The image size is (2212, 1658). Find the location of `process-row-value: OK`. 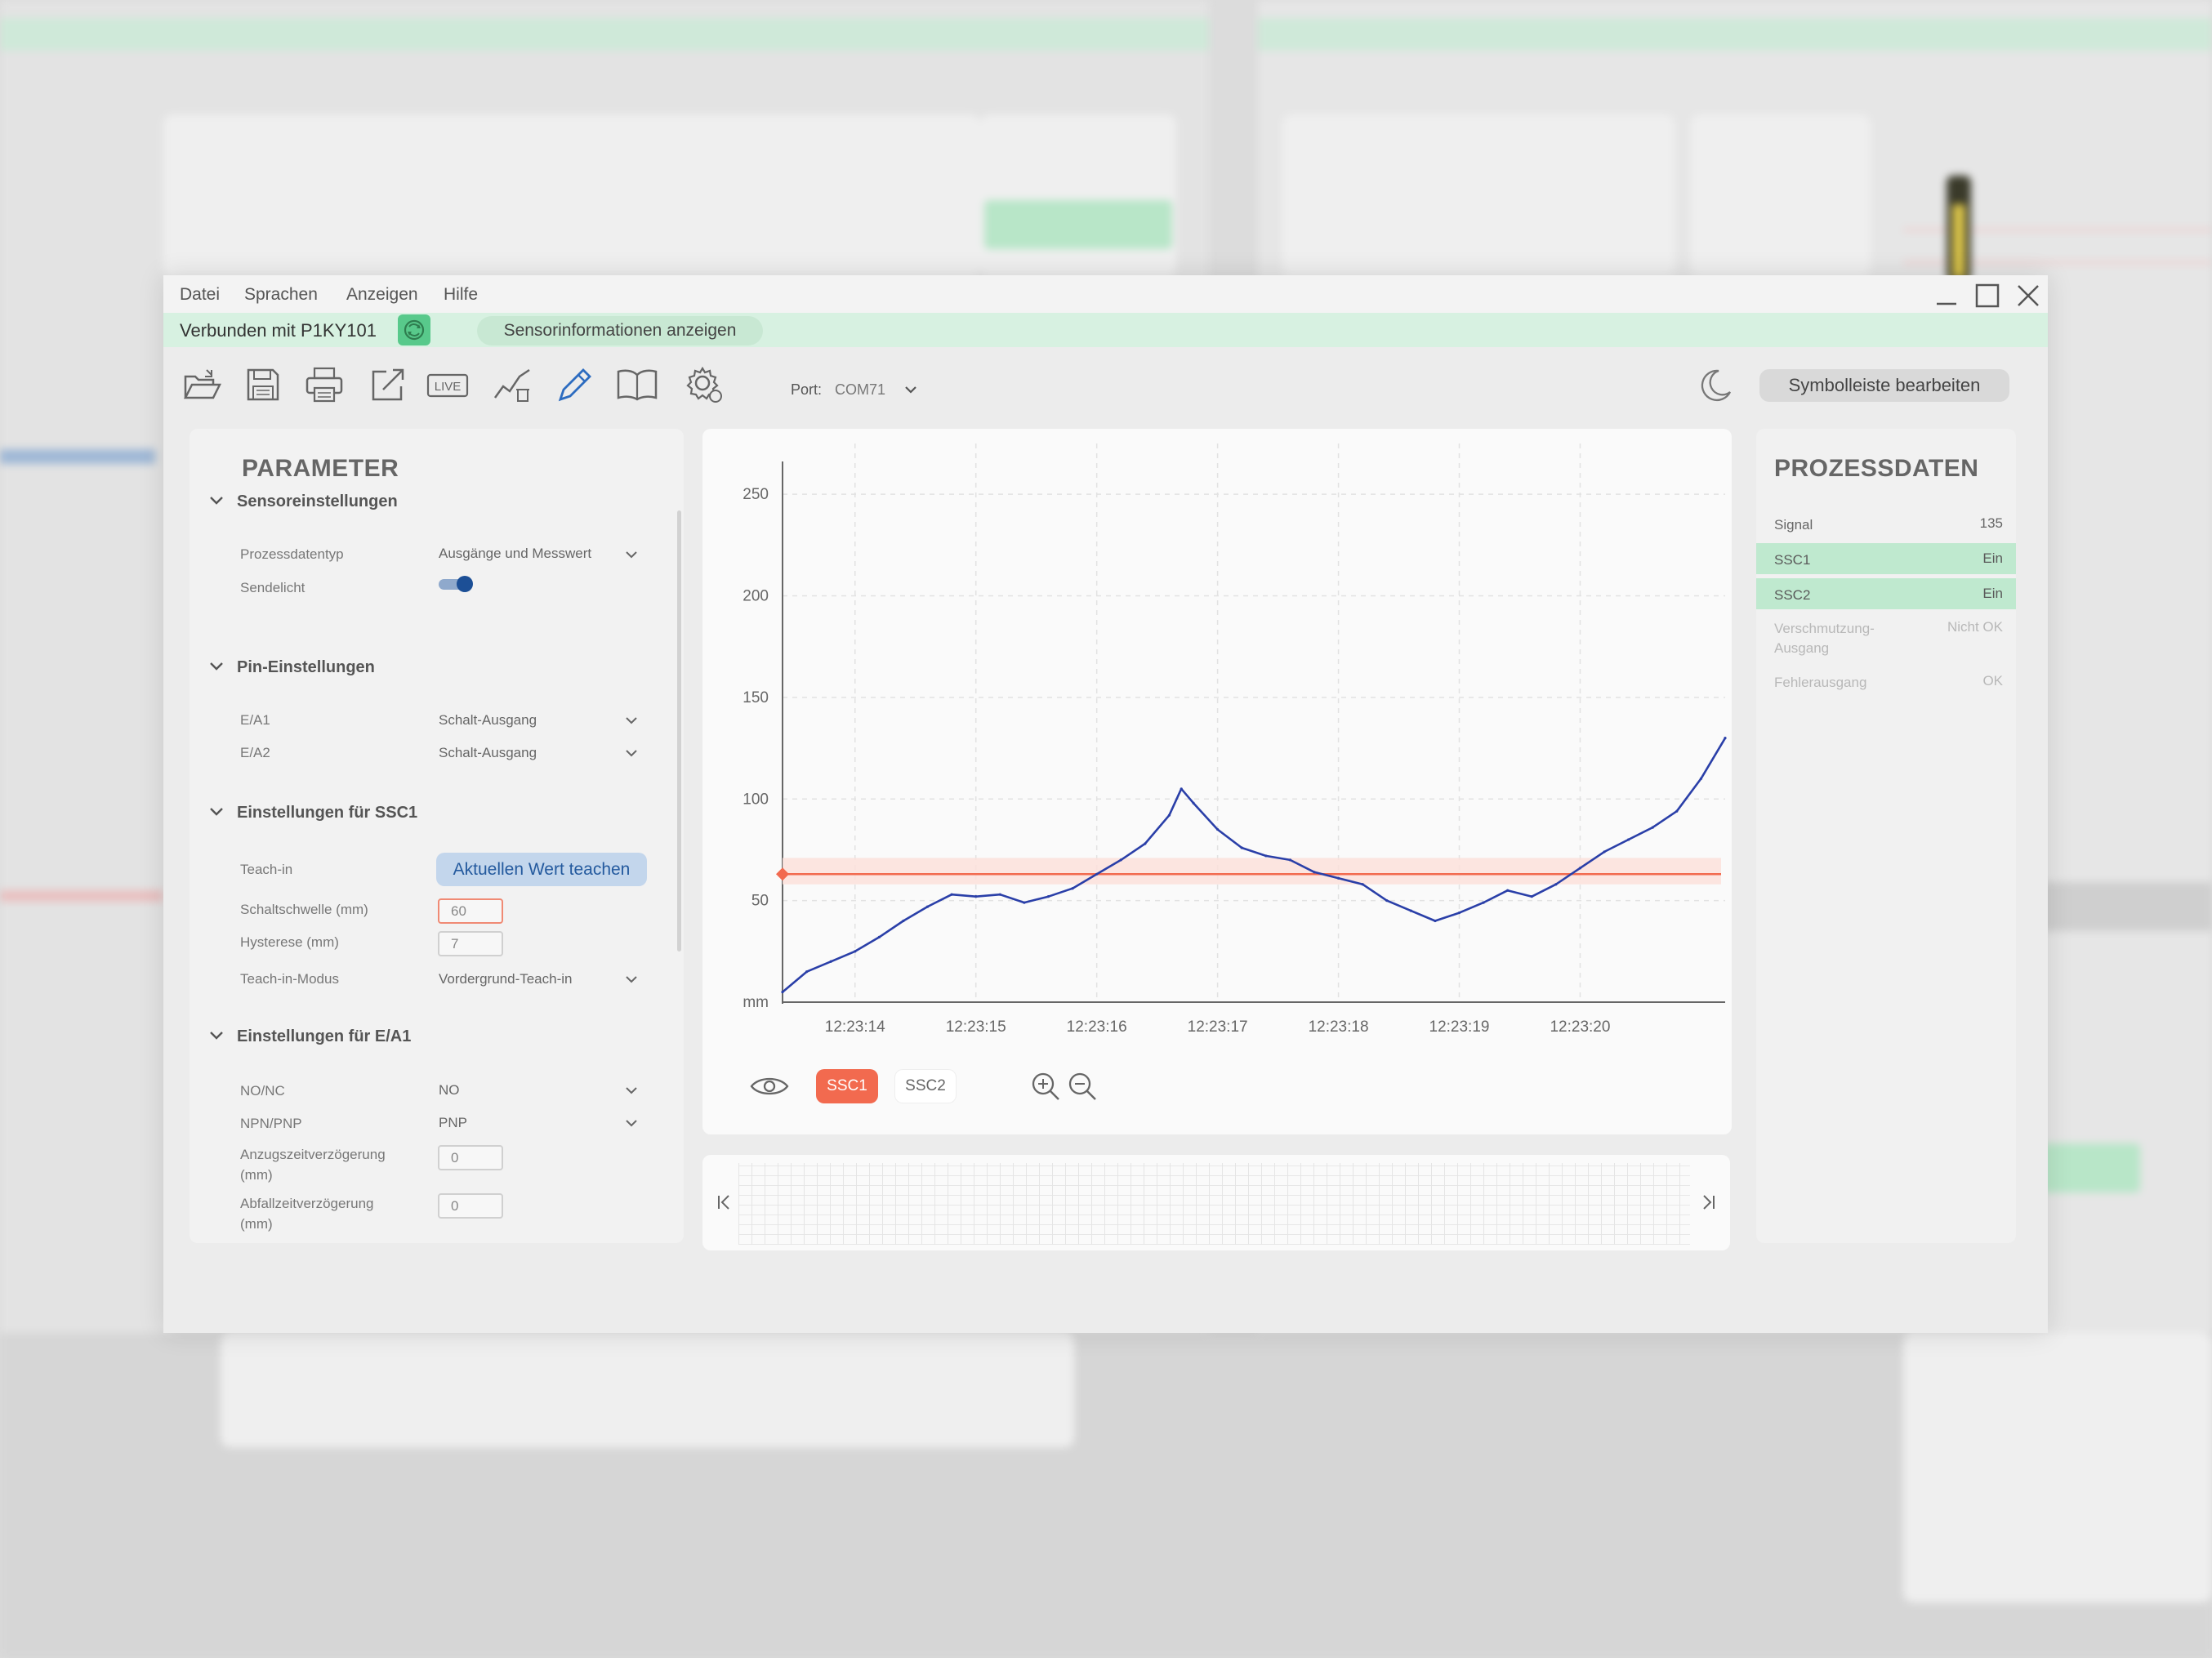

process-row-value: OK is located at coordinates (1992, 681).